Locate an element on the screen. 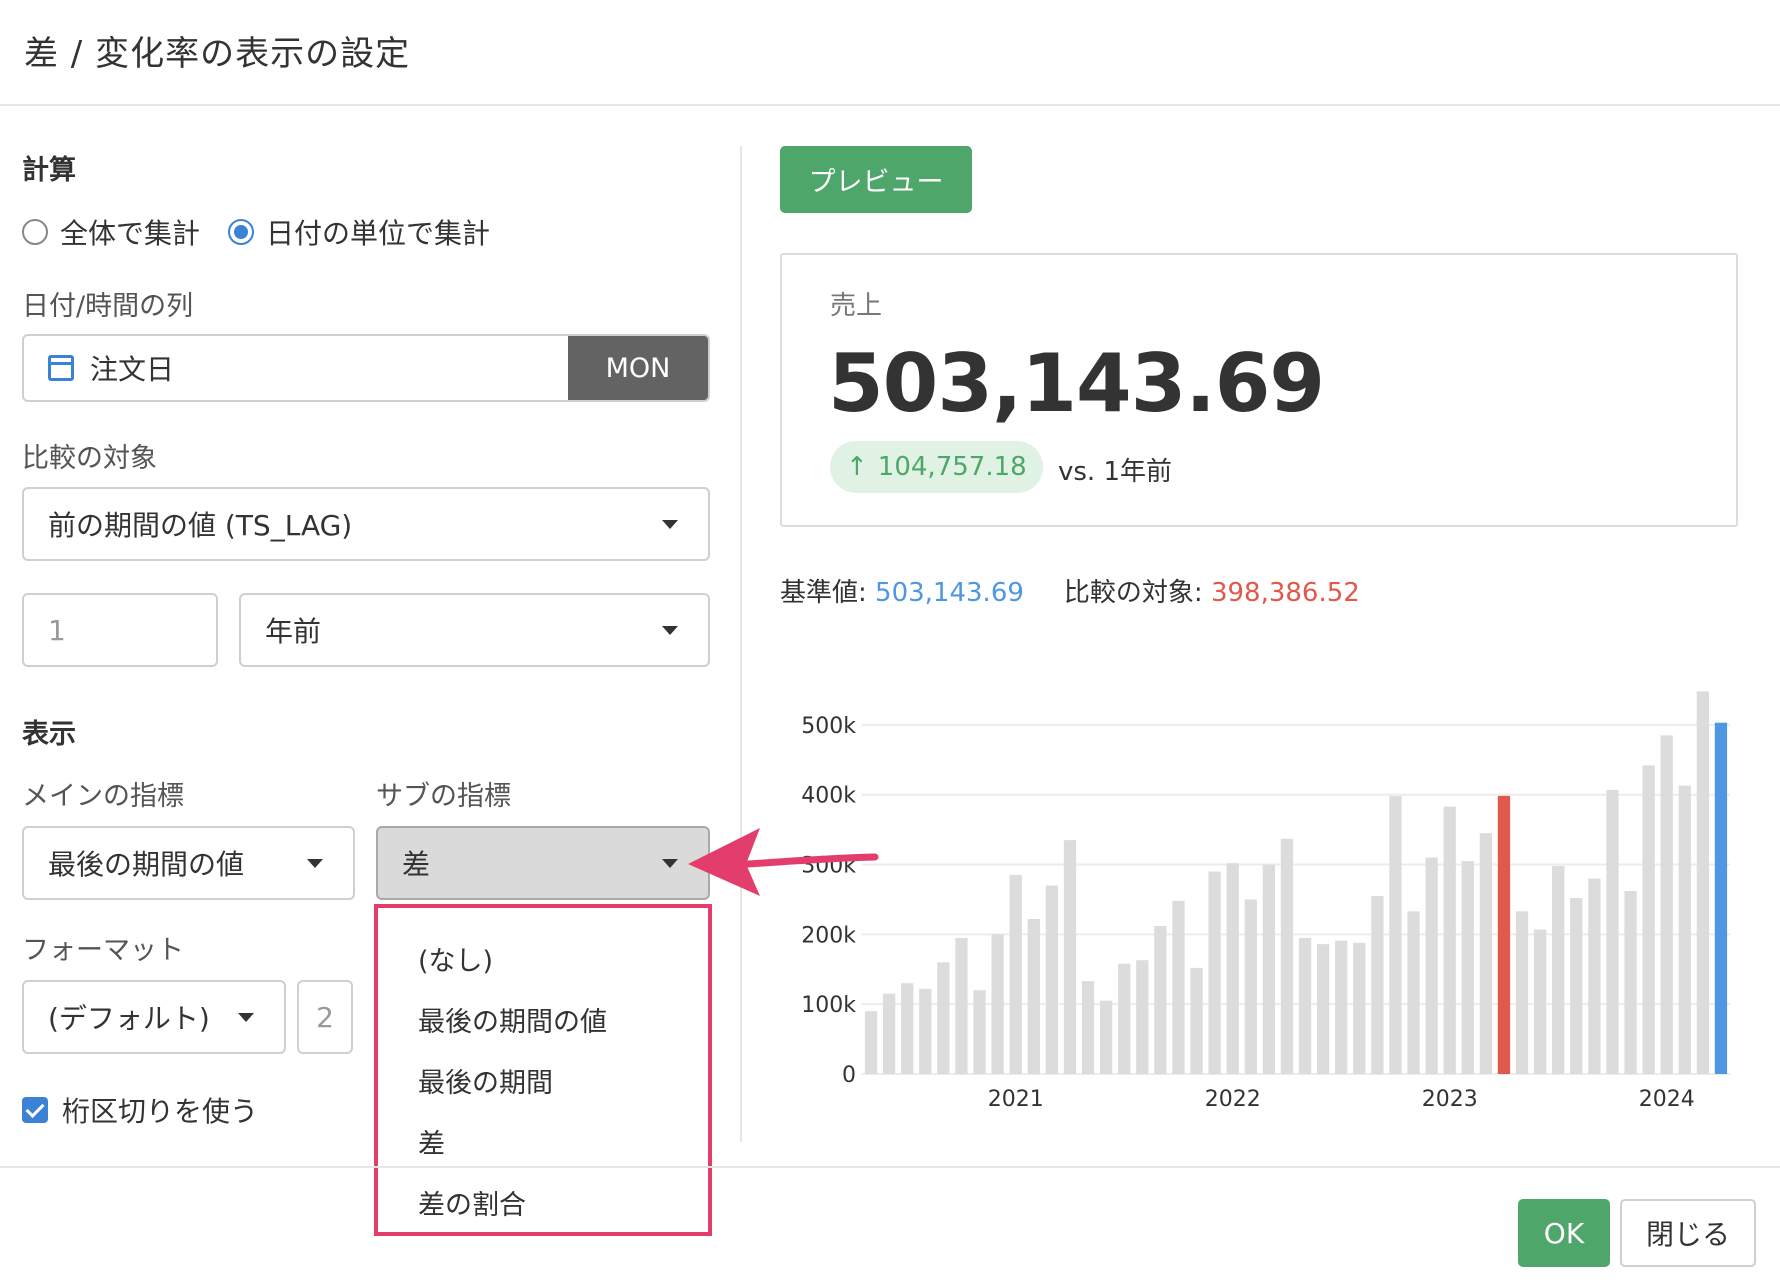  chart-bar-base is located at coordinates (1721, 898).